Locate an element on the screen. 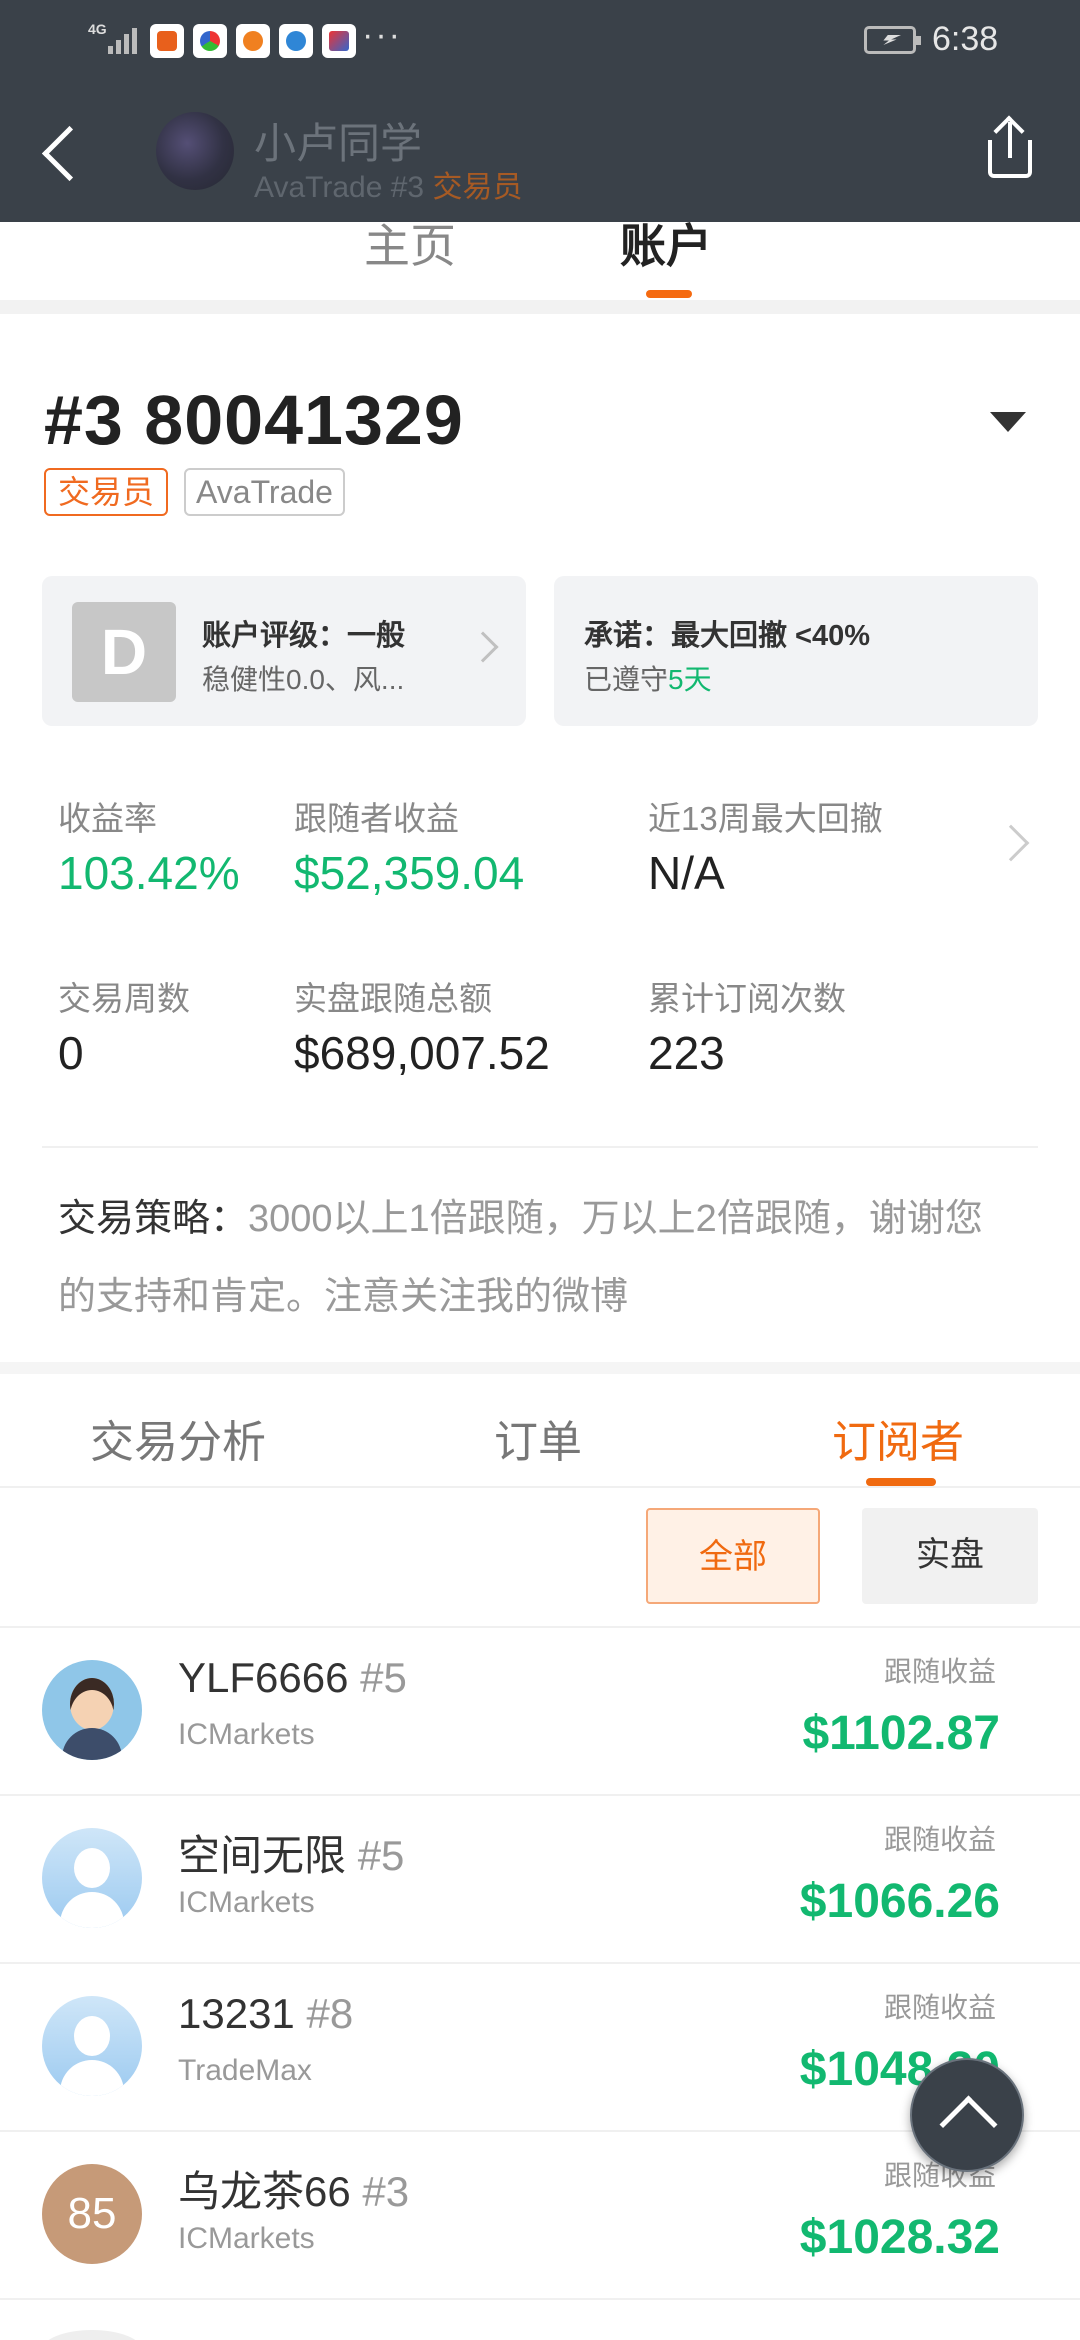  signal-icon: 4G is located at coordinates (118, 39).